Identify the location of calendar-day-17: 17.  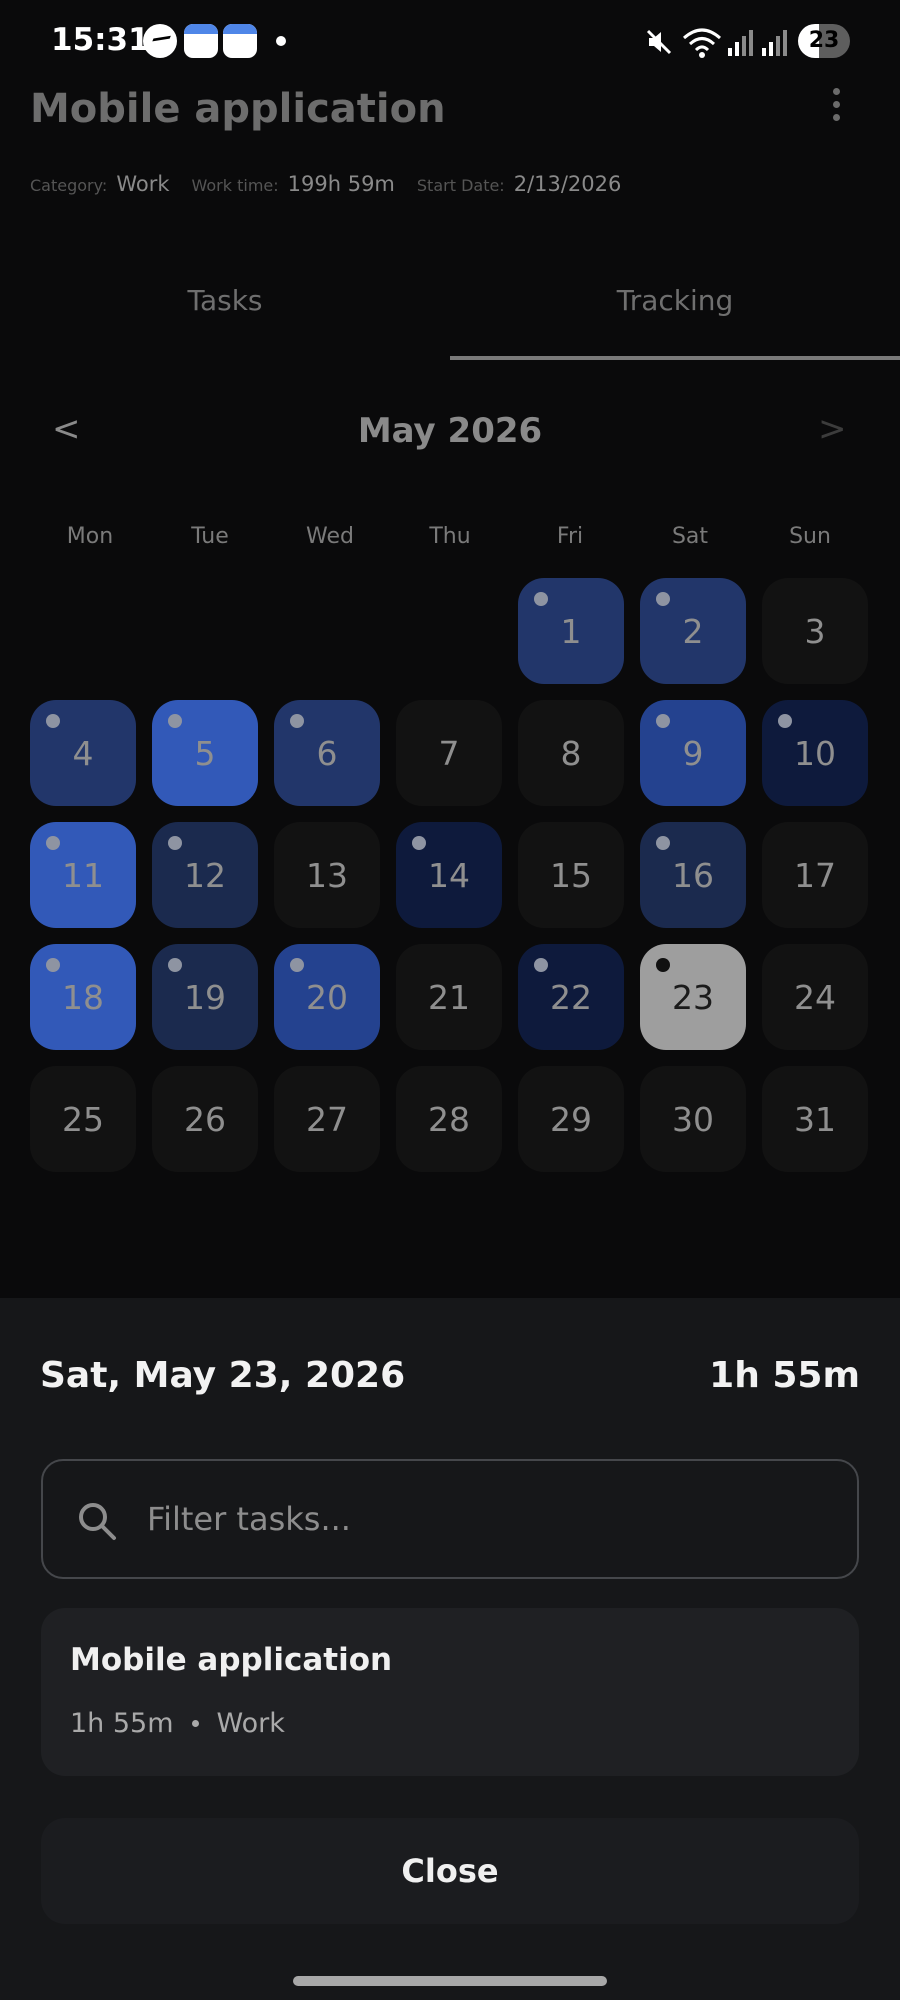
(815, 875).